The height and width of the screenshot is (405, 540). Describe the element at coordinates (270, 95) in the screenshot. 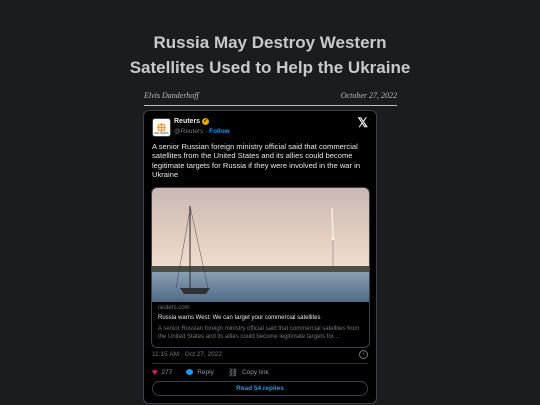

I see `byline: Elvis Danderhoff October 27, 2022` at that location.